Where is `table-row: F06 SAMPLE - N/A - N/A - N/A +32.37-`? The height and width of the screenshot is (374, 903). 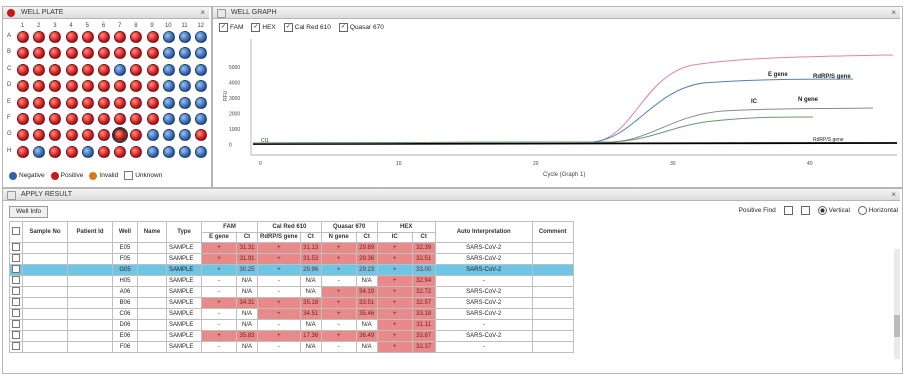
table-row: F06 SAMPLE - N/A - N/A - N/A +32.37- is located at coordinates (291, 347).